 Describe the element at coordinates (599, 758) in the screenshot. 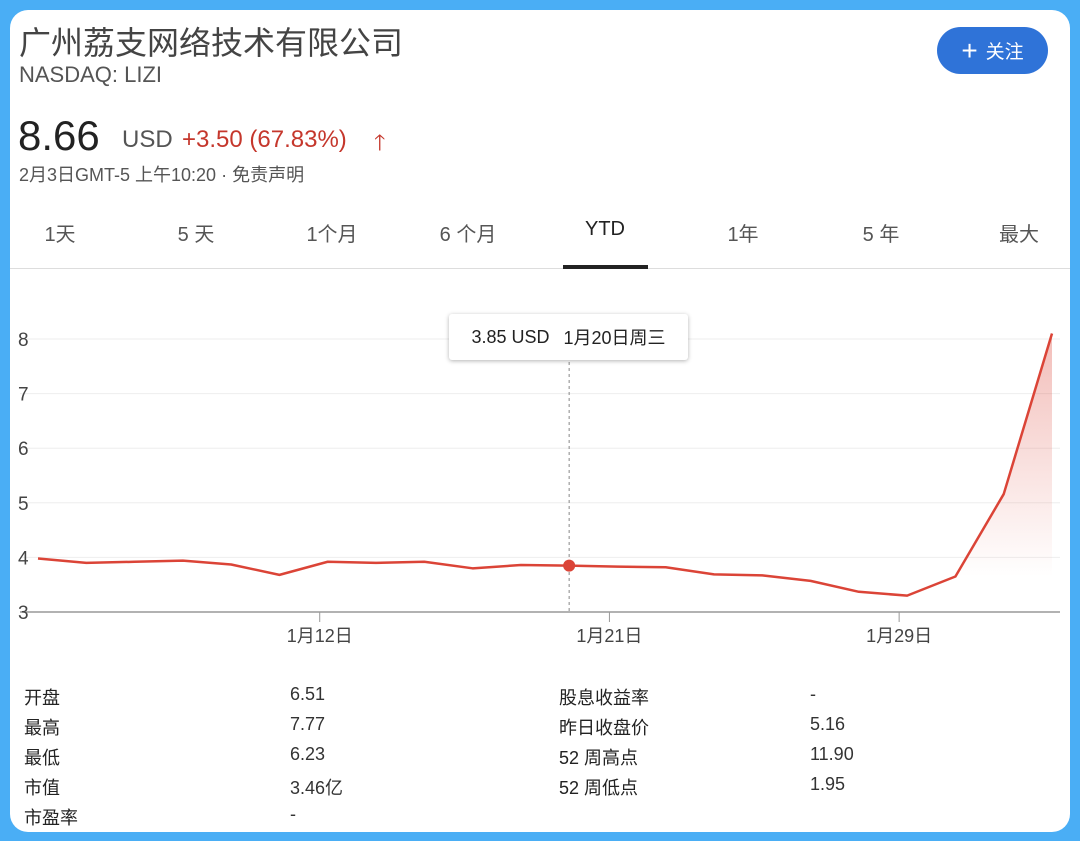

I see `stat-label: 52 周高点` at that location.